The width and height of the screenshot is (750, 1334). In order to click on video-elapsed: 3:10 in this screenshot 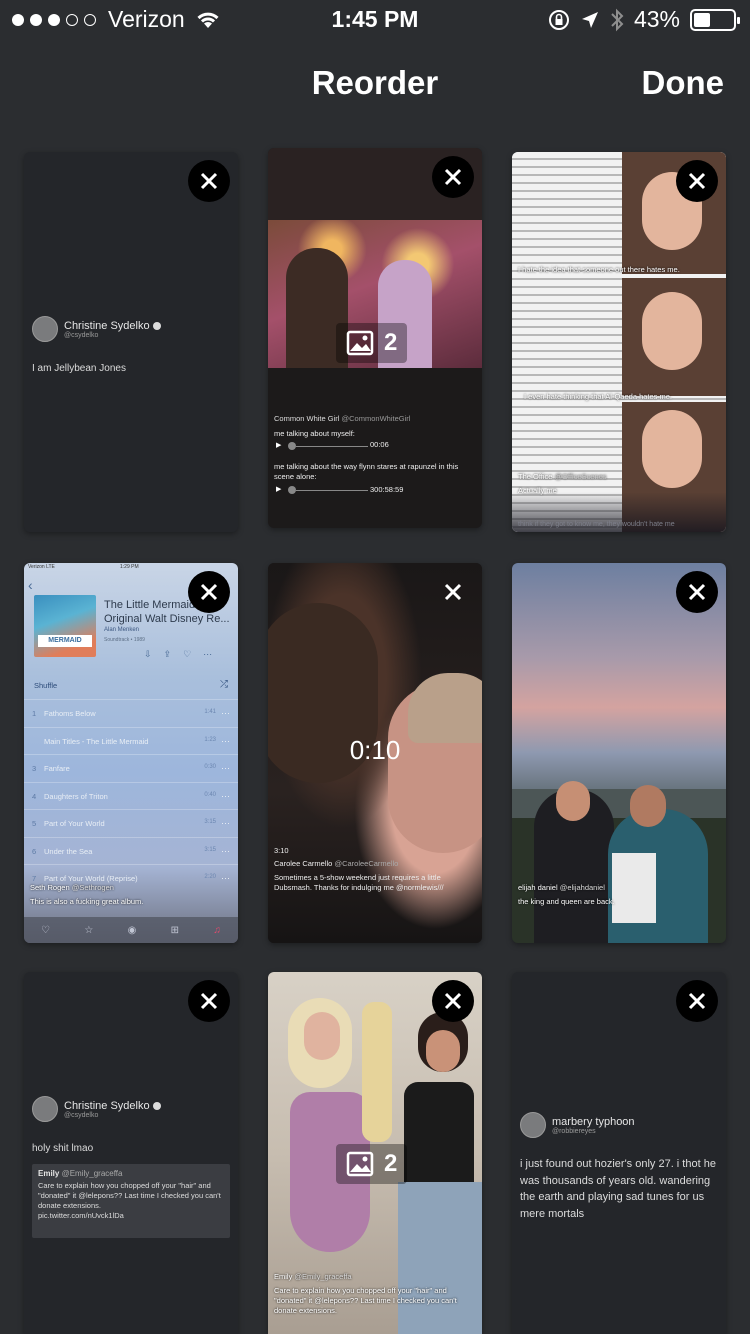, I will do `click(281, 850)`.